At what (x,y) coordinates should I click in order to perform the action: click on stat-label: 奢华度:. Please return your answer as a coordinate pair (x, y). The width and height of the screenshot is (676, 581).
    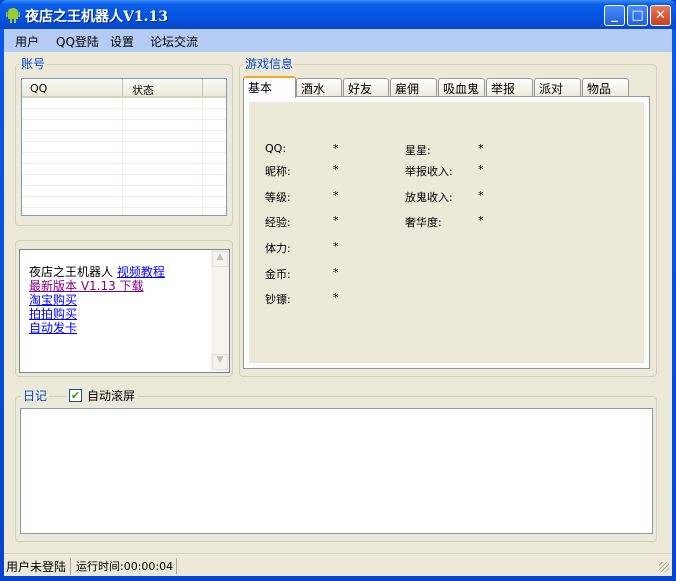
    Looking at the image, I should click on (423, 222).